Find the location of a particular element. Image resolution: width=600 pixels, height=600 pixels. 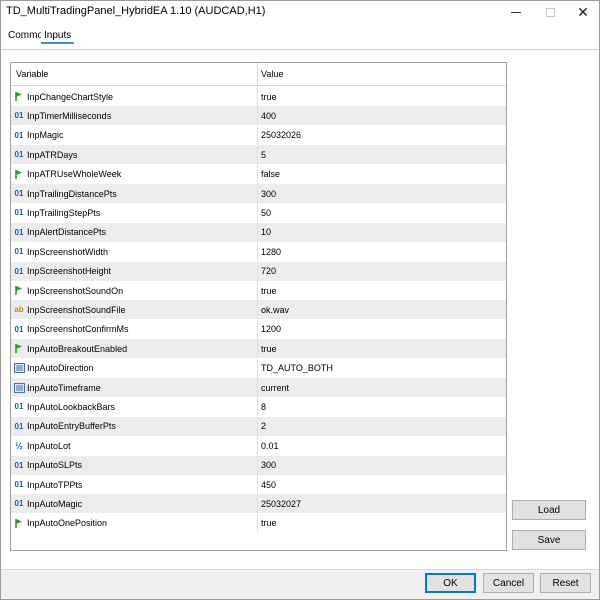

variable-cell: ½ InpAutoLot is located at coordinates (134, 446).